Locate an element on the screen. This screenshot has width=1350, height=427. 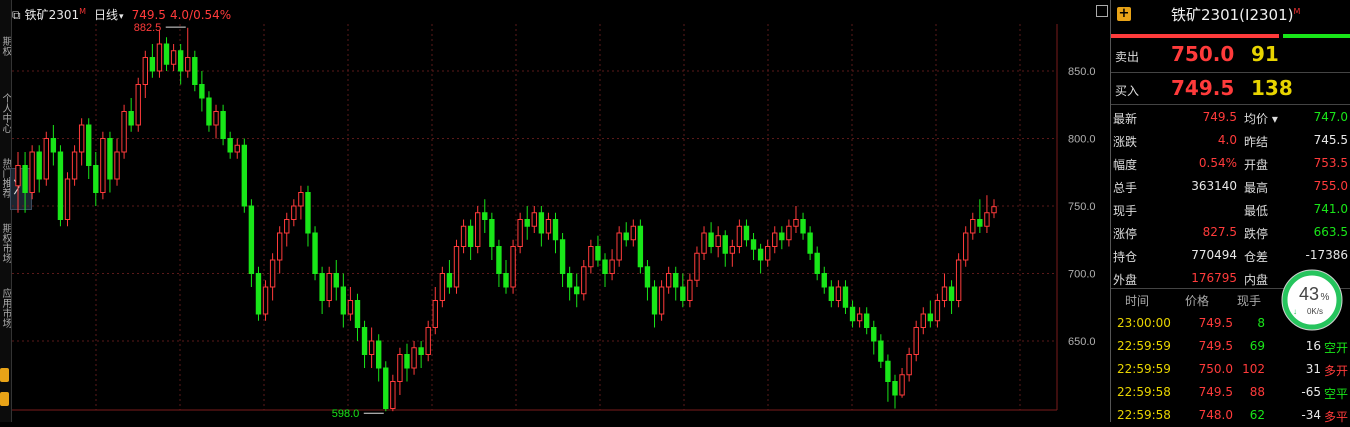
sidebar-tab-app-market: 应用市场 is located at coordinates (5, 307).